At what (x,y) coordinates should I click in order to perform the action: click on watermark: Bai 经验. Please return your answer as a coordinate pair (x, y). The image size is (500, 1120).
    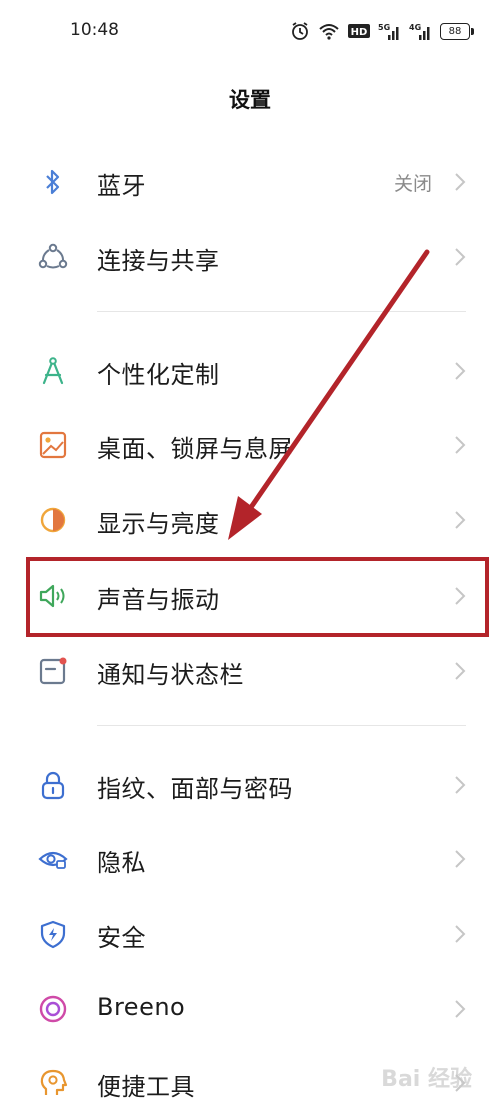
    Looking at the image, I should click on (426, 1079).